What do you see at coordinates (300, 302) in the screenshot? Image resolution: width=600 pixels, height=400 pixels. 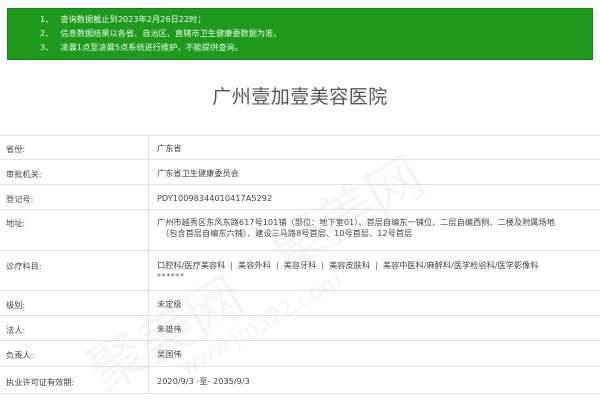 I see `info-row-level: 级别: 未定级` at bounding box center [300, 302].